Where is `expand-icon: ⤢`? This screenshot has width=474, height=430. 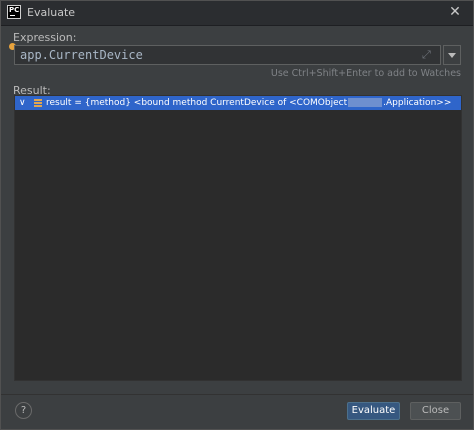 expand-icon: ⤢ is located at coordinates (428, 55).